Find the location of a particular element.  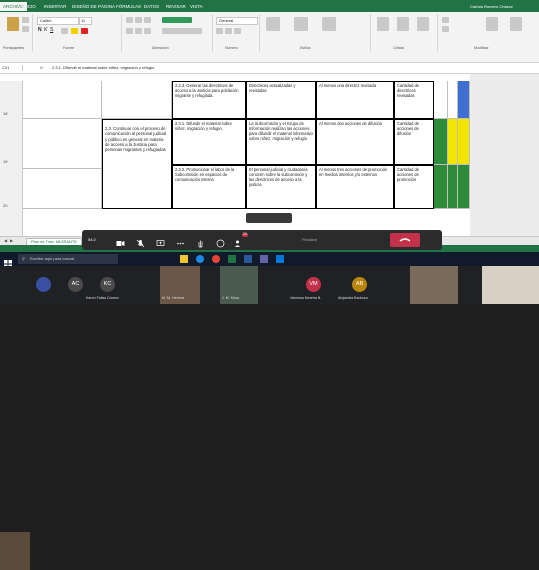

cell-a20 is located at coordinates (62, 189).